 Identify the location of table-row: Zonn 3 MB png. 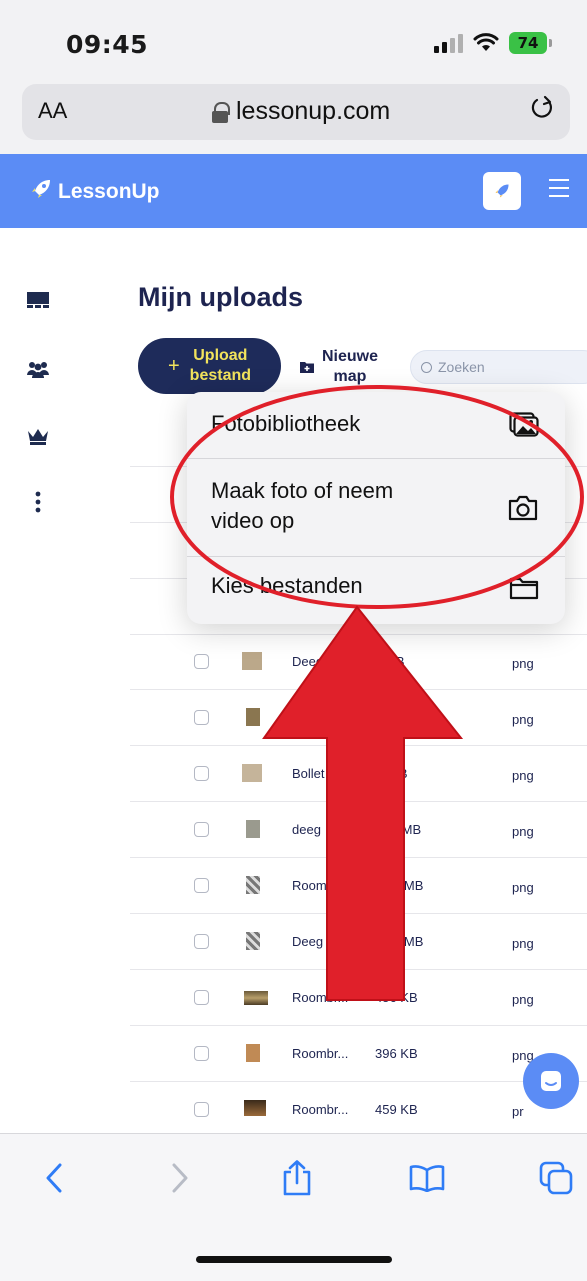
(358, 718).